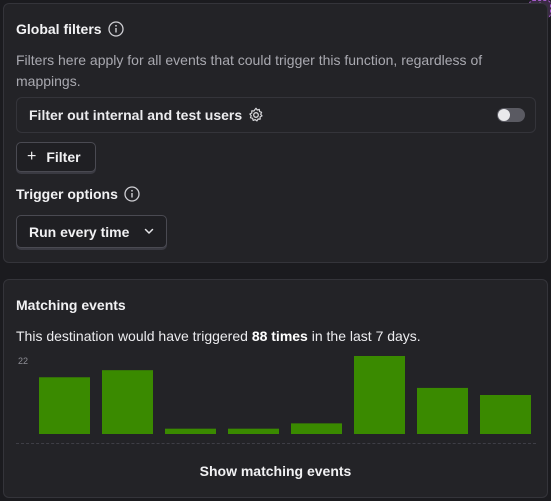  Describe the element at coordinates (504, 115) in the screenshot. I see `toggle-knob` at that location.